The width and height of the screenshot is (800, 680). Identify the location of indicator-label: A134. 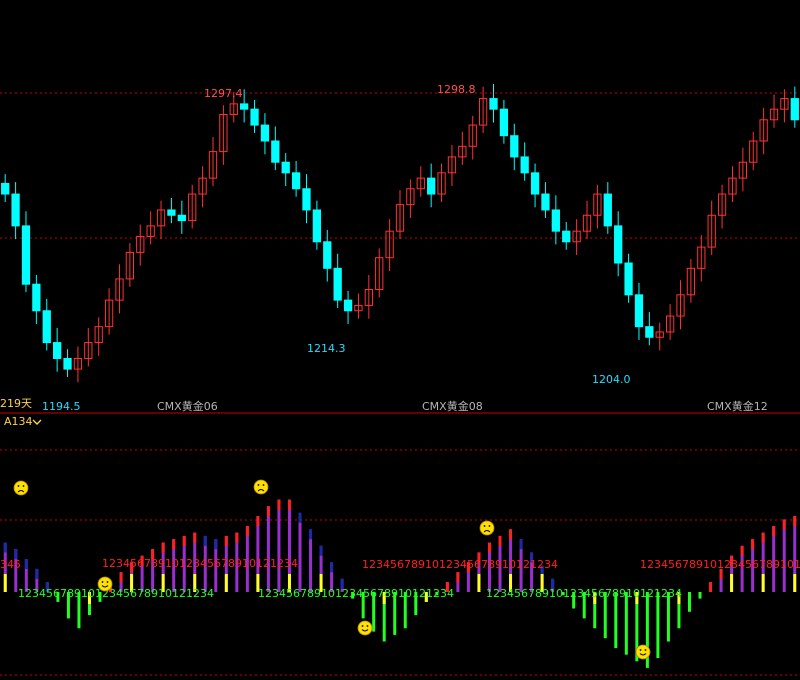
(18, 421).